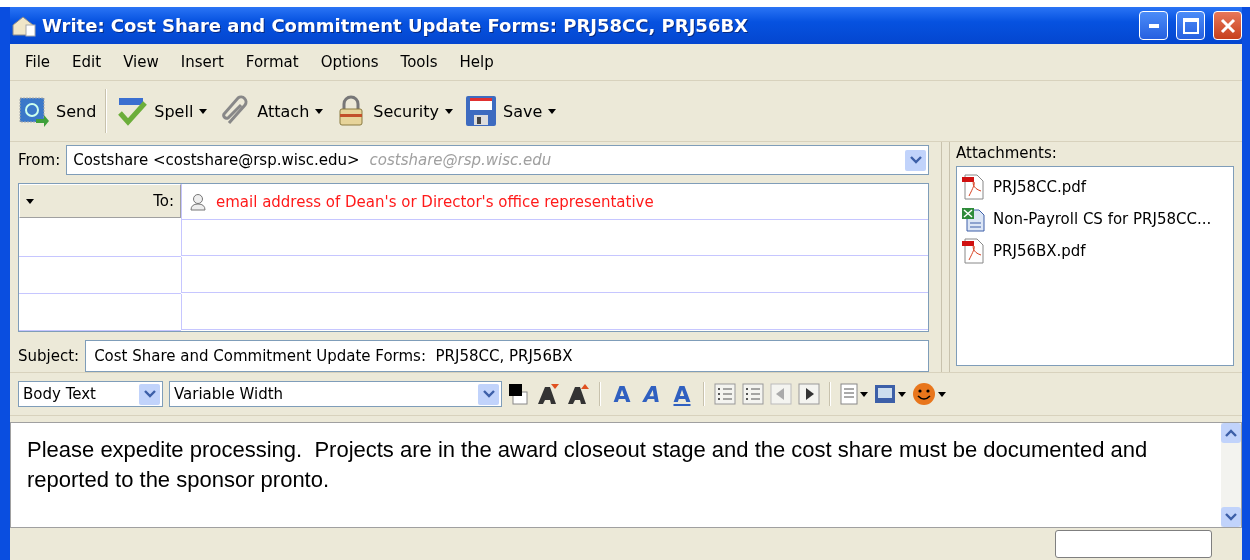 Image resolution: width=1250 pixels, height=560 pixels. I want to click on recipient-type-button: To:, so click(100, 201).